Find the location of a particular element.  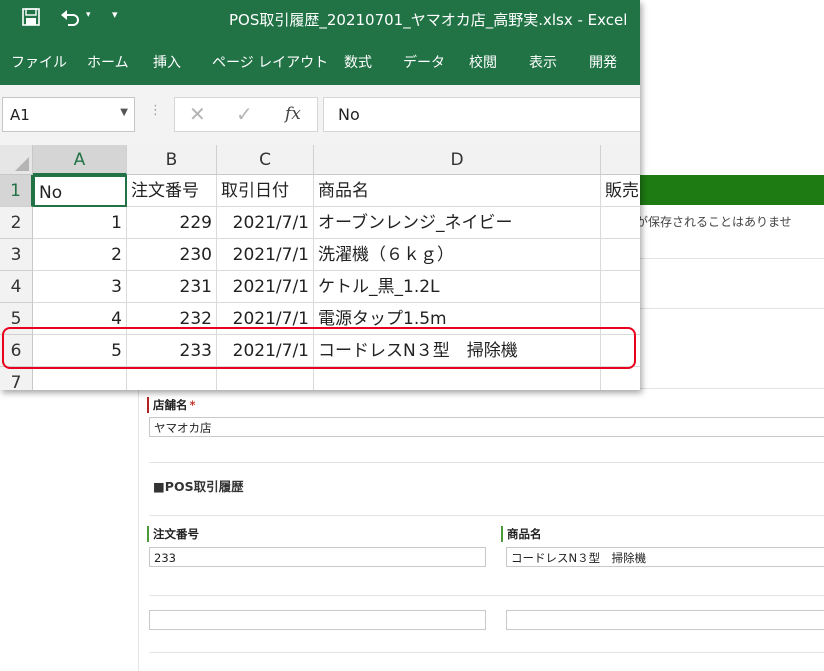

store-name-label: 店舗名 * is located at coordinates (171, 405).